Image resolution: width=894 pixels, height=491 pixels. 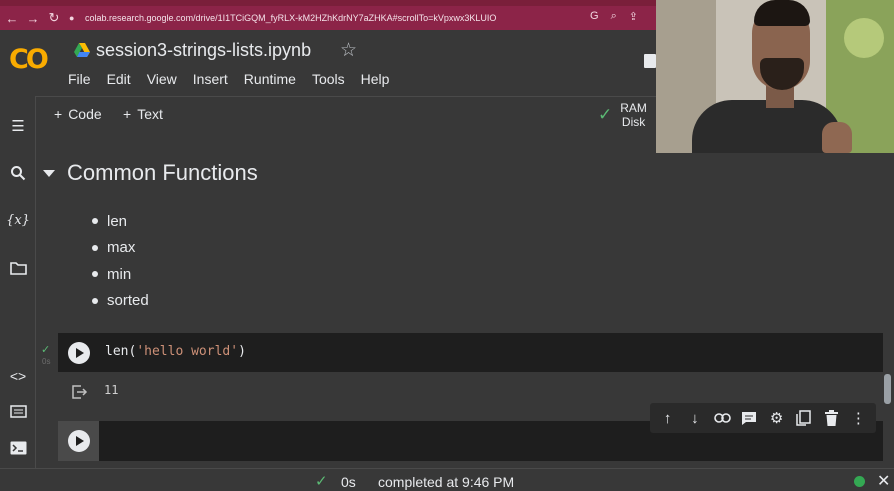 I want to click on webcam-presenter-hair, so click(x=782, y=13).